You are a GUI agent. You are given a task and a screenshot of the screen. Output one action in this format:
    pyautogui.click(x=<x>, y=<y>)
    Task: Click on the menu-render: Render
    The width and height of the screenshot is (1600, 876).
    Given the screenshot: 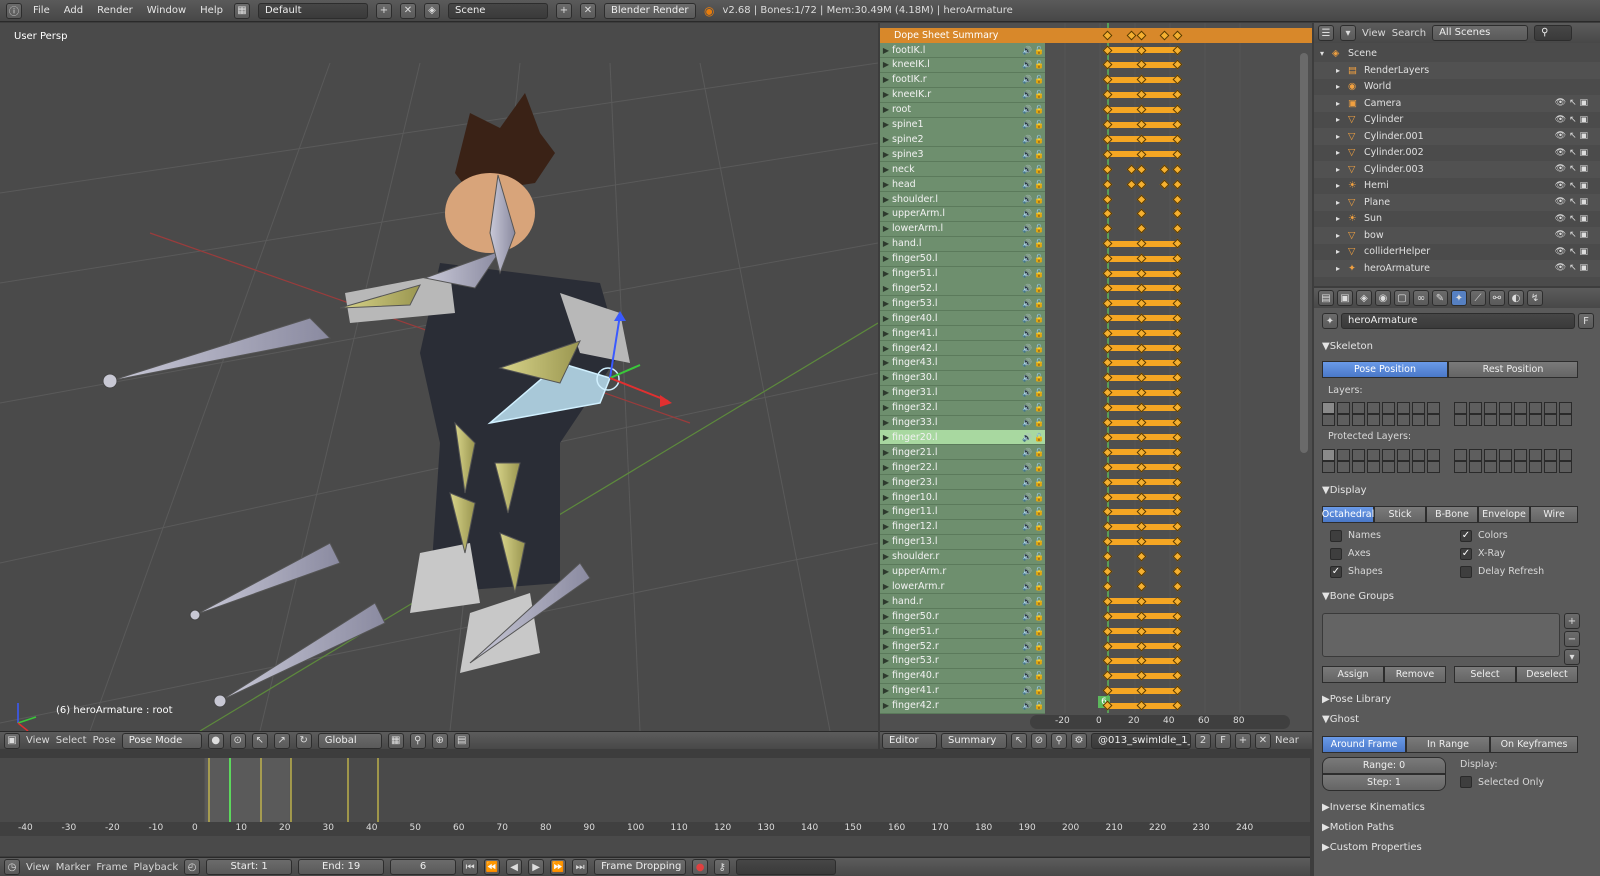 What is the action you would take?
    pyautogui.click(x=115, y=10)
    